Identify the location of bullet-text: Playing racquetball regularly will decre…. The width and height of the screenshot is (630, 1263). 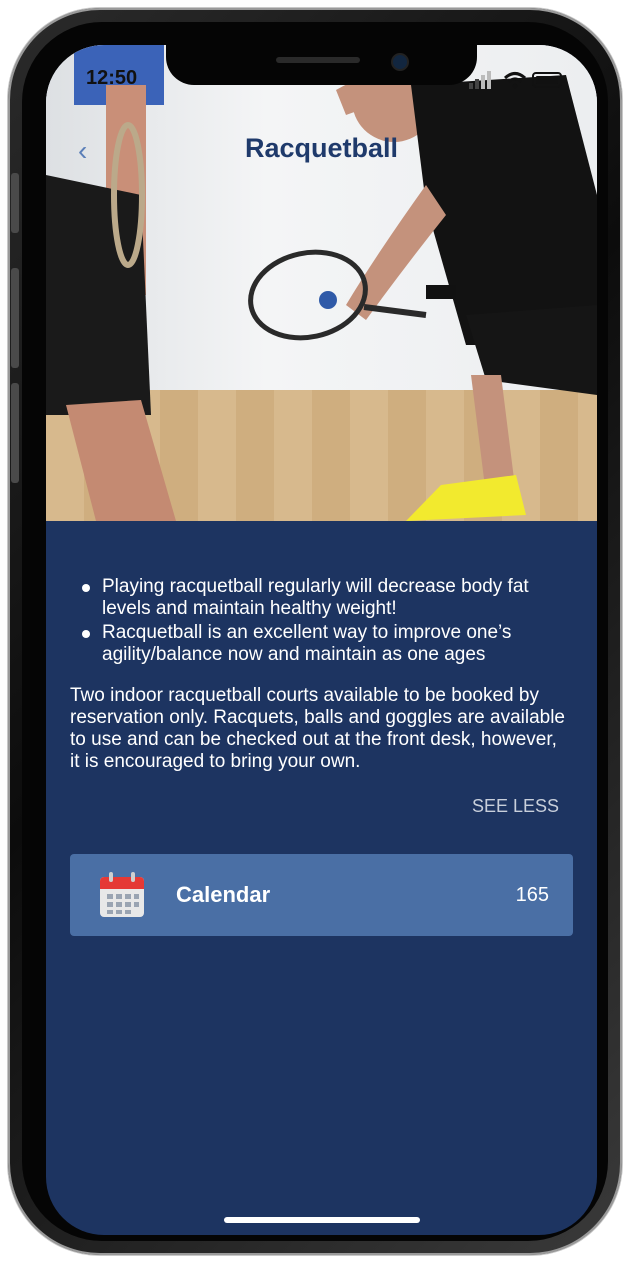
(315, 597).